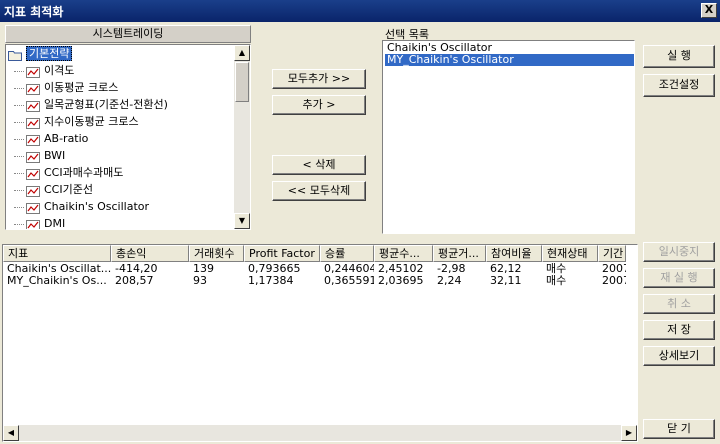  I want to click on tree-item: Chaikin's Oscillator, so click(81, 206).